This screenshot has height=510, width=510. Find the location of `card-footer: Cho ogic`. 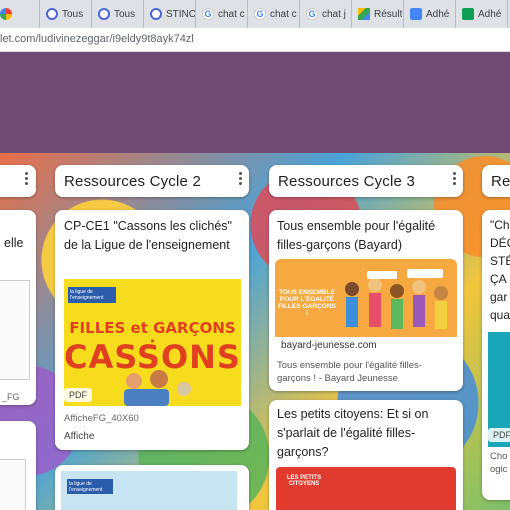

card-footer: Cho ogic is located at coordinates (498, 463).